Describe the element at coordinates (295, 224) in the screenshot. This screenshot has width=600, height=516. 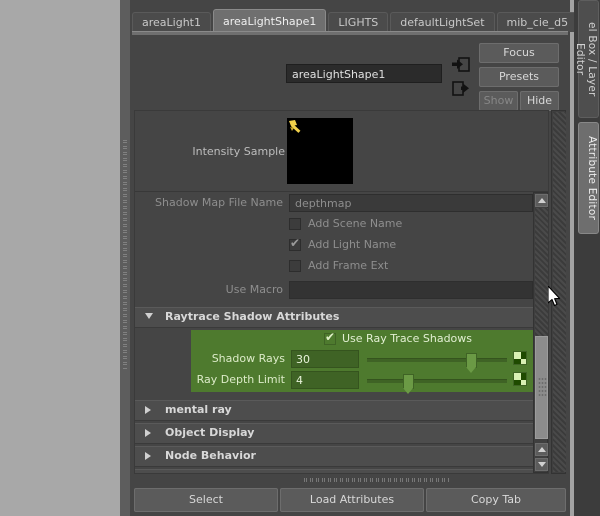
I see `add-scene-name-checkbox` at that location.